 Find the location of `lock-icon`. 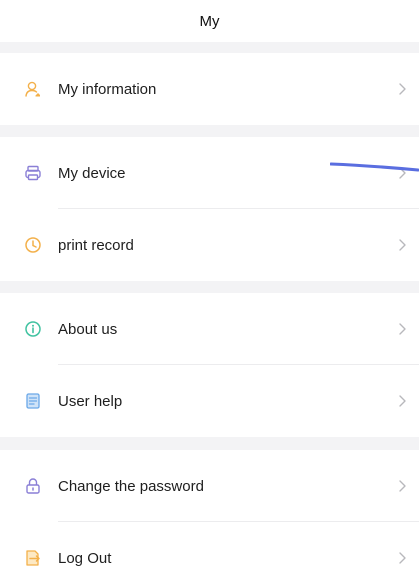

lock-icon is located at coordinates (33, 486).